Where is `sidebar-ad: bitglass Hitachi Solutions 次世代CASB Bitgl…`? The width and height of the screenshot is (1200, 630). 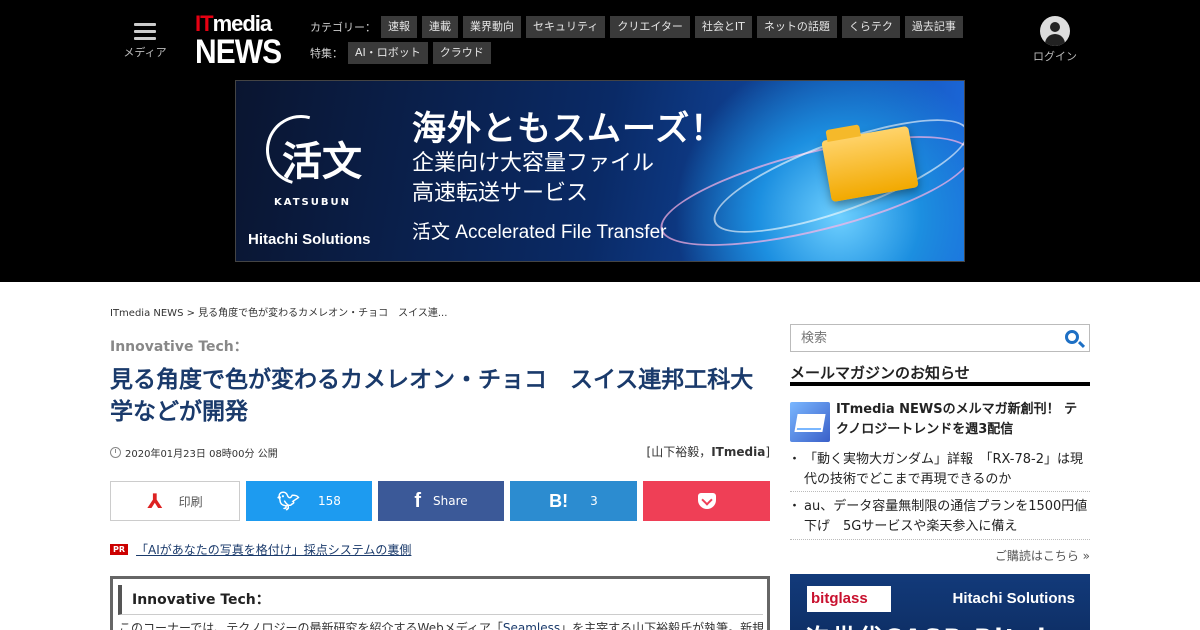
sidebar-ad: bitglass Hitachi Solutions 次世代CASB Bitgl… is located at coordinates (943, 602).